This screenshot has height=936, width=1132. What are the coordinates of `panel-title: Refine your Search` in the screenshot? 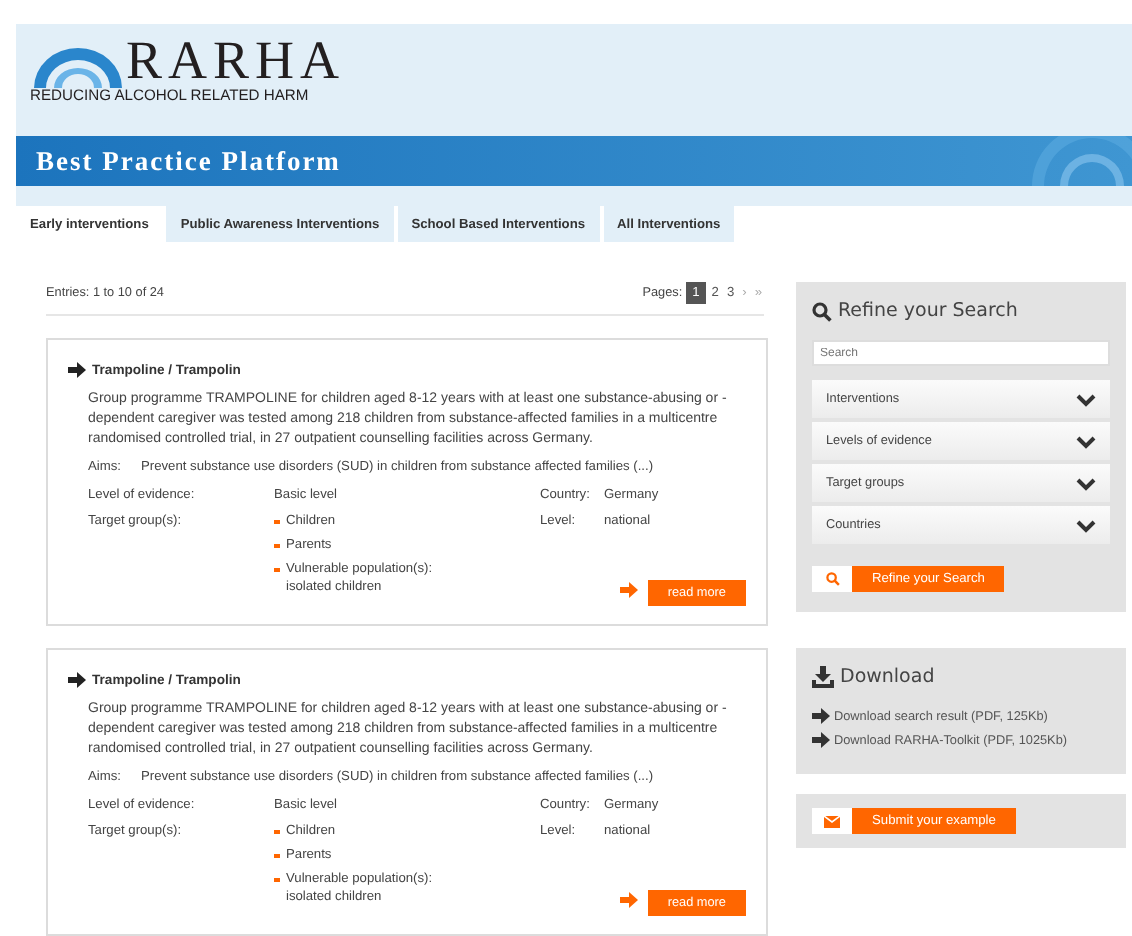 It's located at (928, 311).